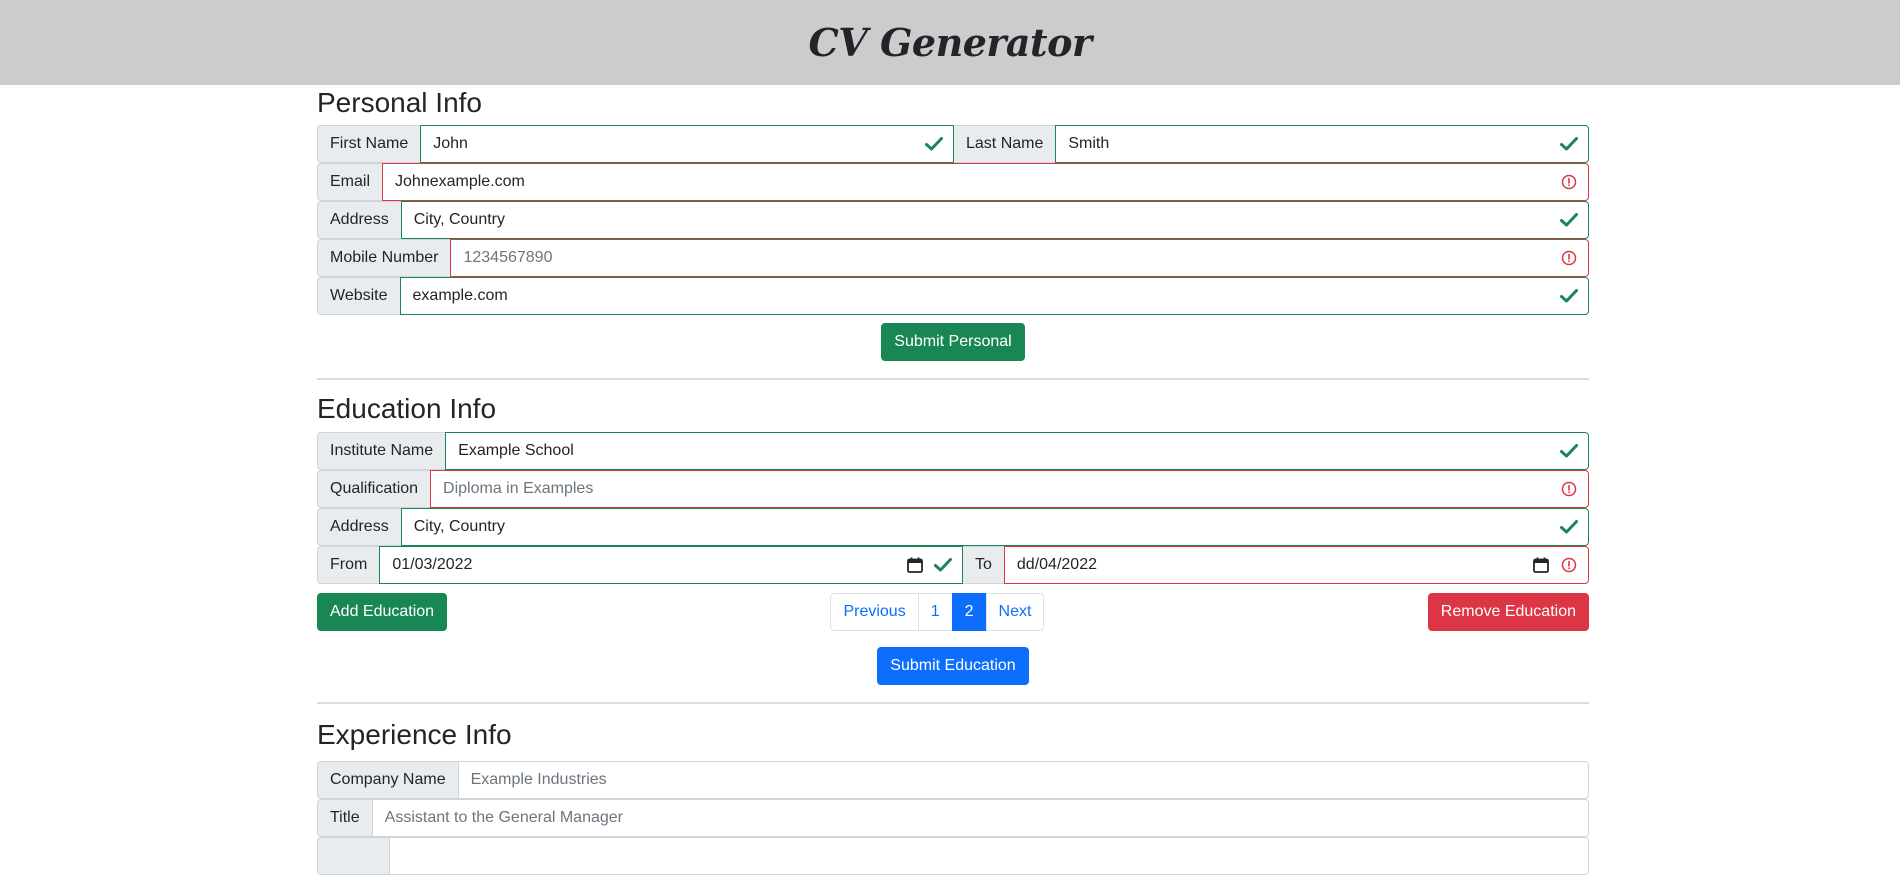  I want to click on experience-section-title: Experience Info, so click(414, 734).